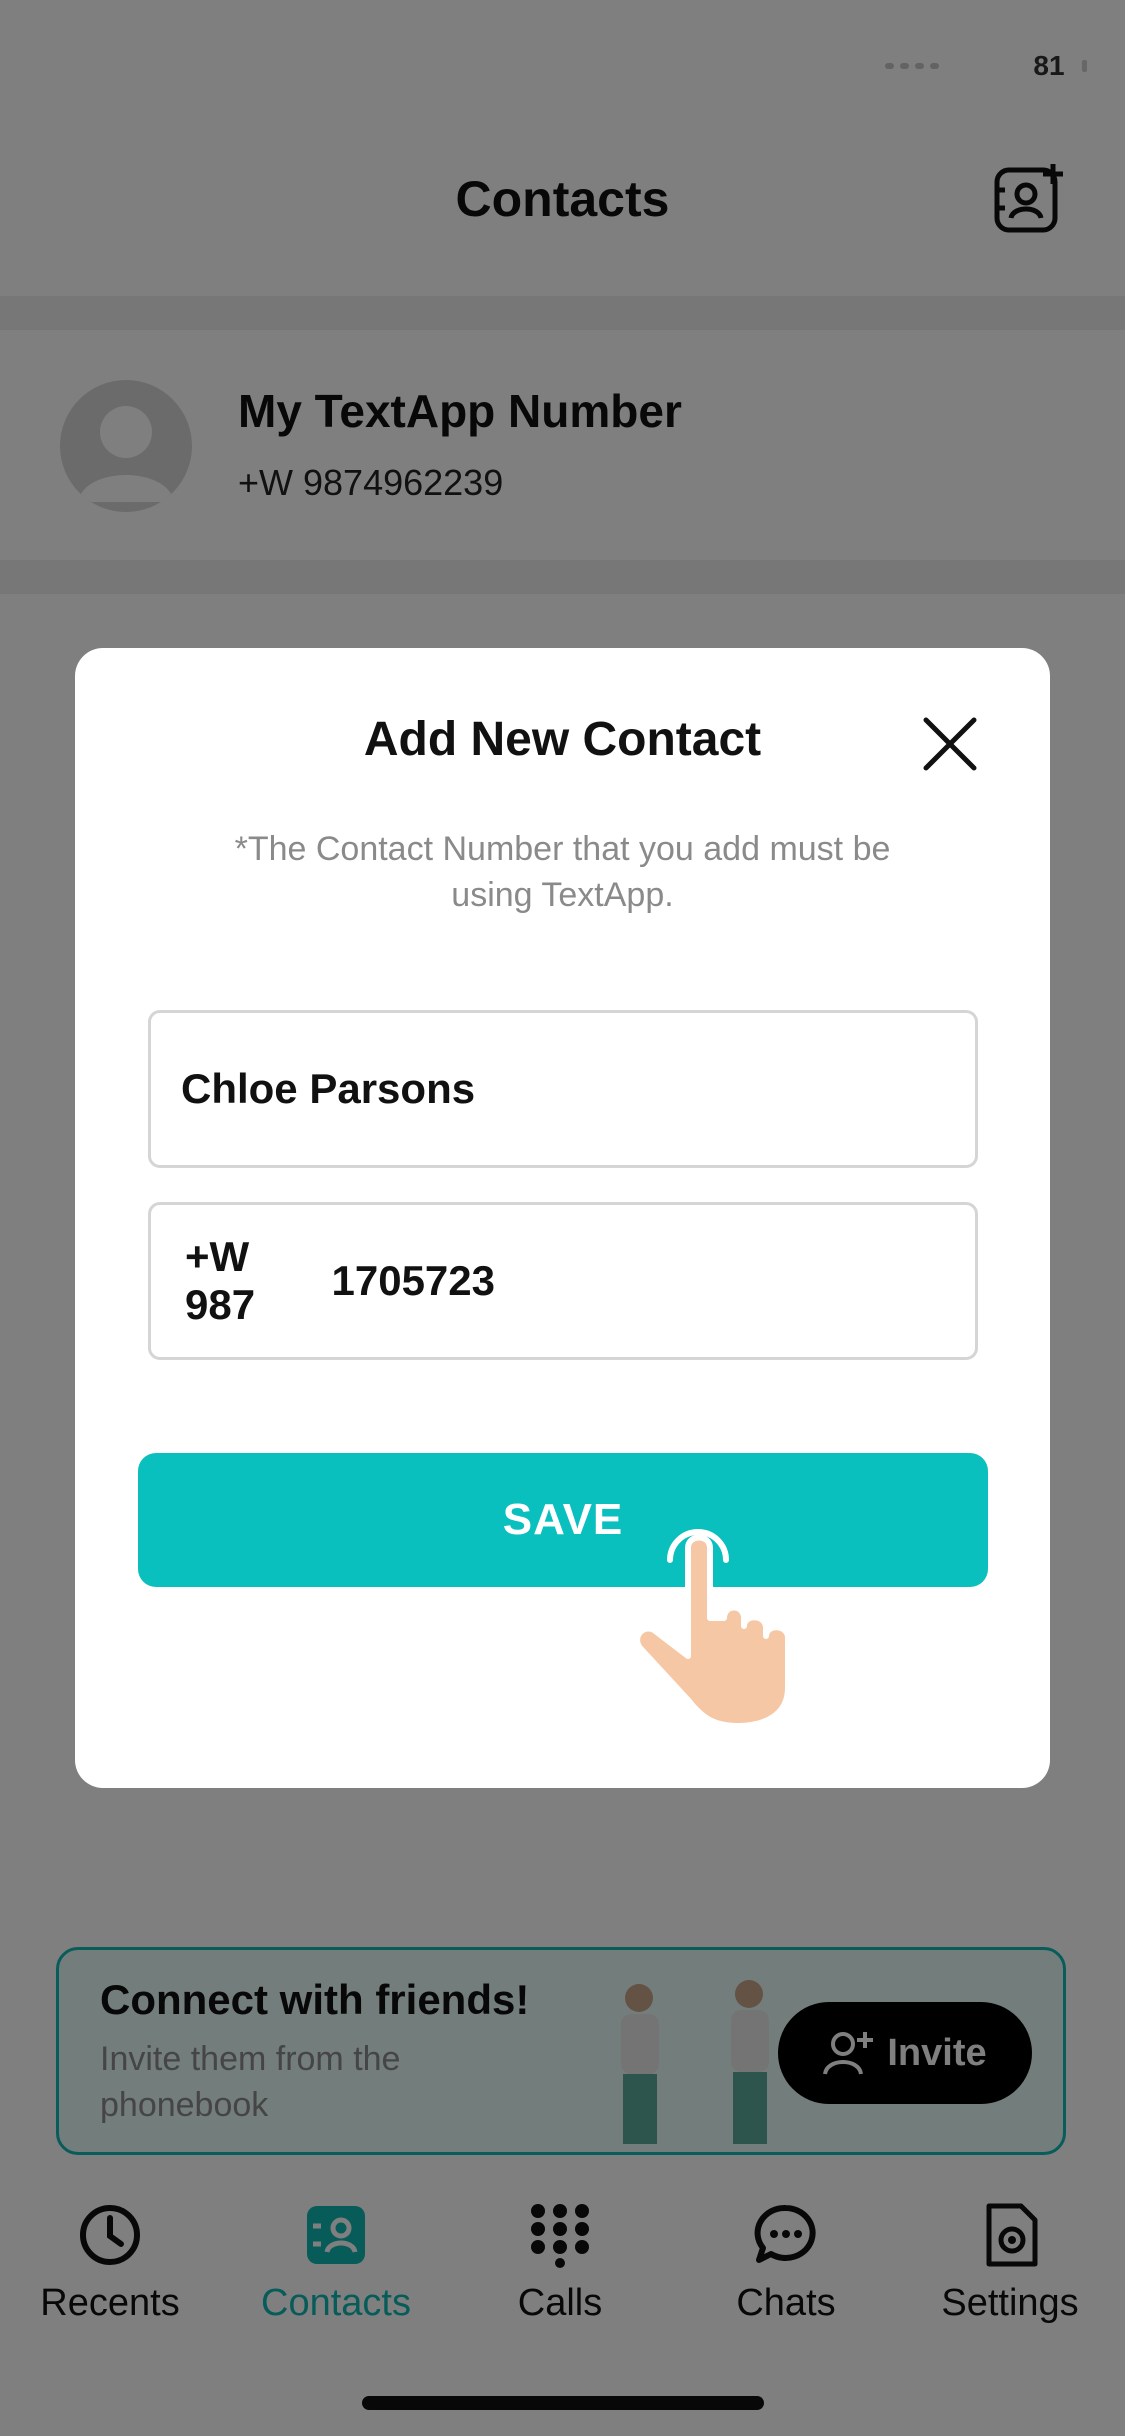 The image size is (1125, 2436). I want to click on contact-phone-field: +W 987, so click(563, 1281).